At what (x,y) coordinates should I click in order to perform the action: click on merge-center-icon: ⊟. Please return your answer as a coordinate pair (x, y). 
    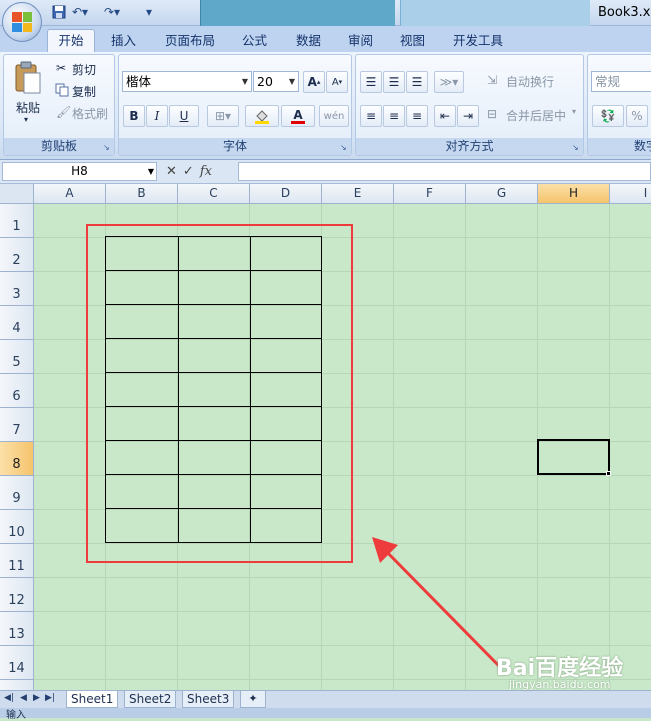
    Looking at the image, I should click on (492, 114).